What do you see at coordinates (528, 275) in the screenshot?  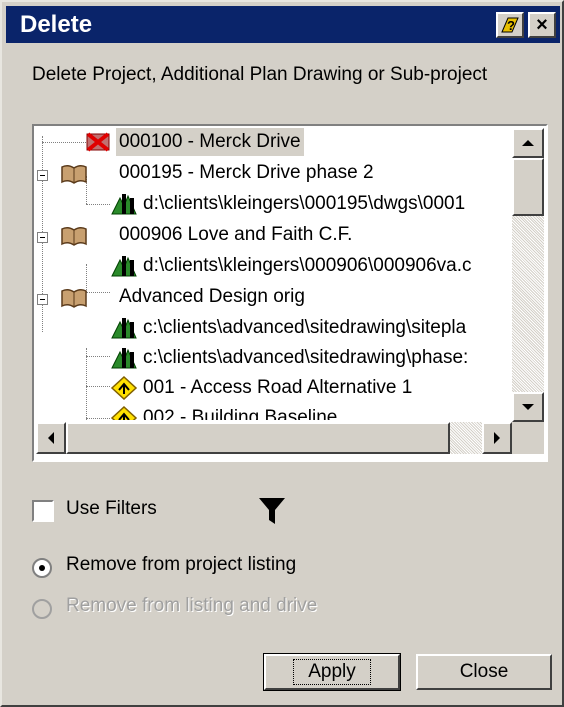 I see `vertical-scrollbar` at bounding box center [528, 275].